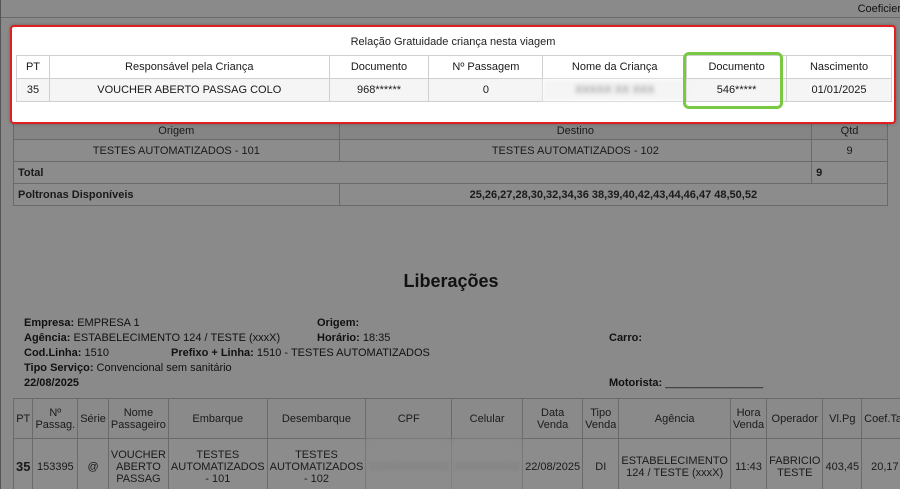  What do you see at coordinates (47, 338) in the screenshot?
I see `agencia-label: Agência:` at bounding box center [47, 338].